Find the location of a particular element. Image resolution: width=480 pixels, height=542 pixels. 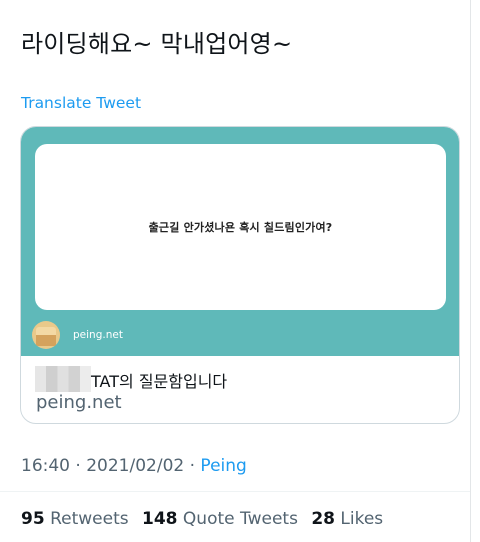

tweet-date: 2021/02/02 is located at coordinates (135, 466).